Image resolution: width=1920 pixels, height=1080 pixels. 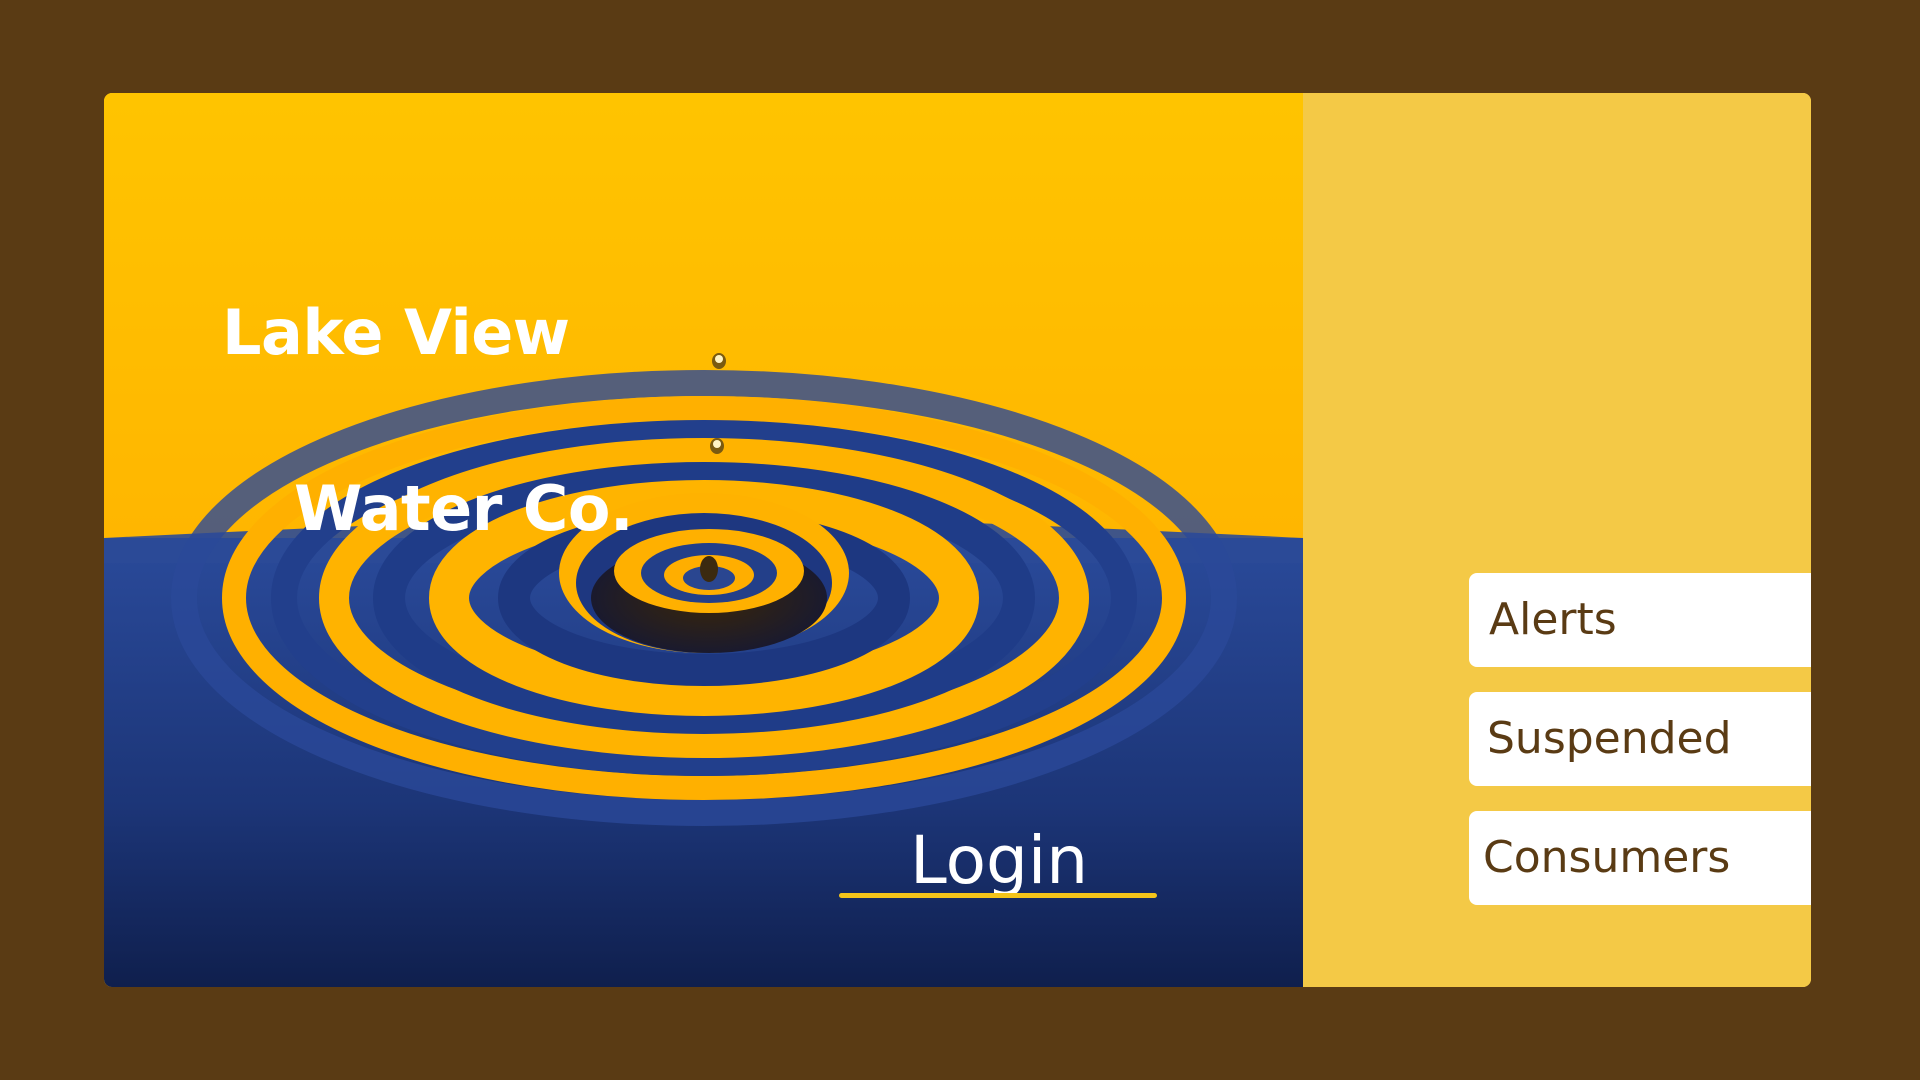 I want to click on login-underline, so click(x=998, y=895).